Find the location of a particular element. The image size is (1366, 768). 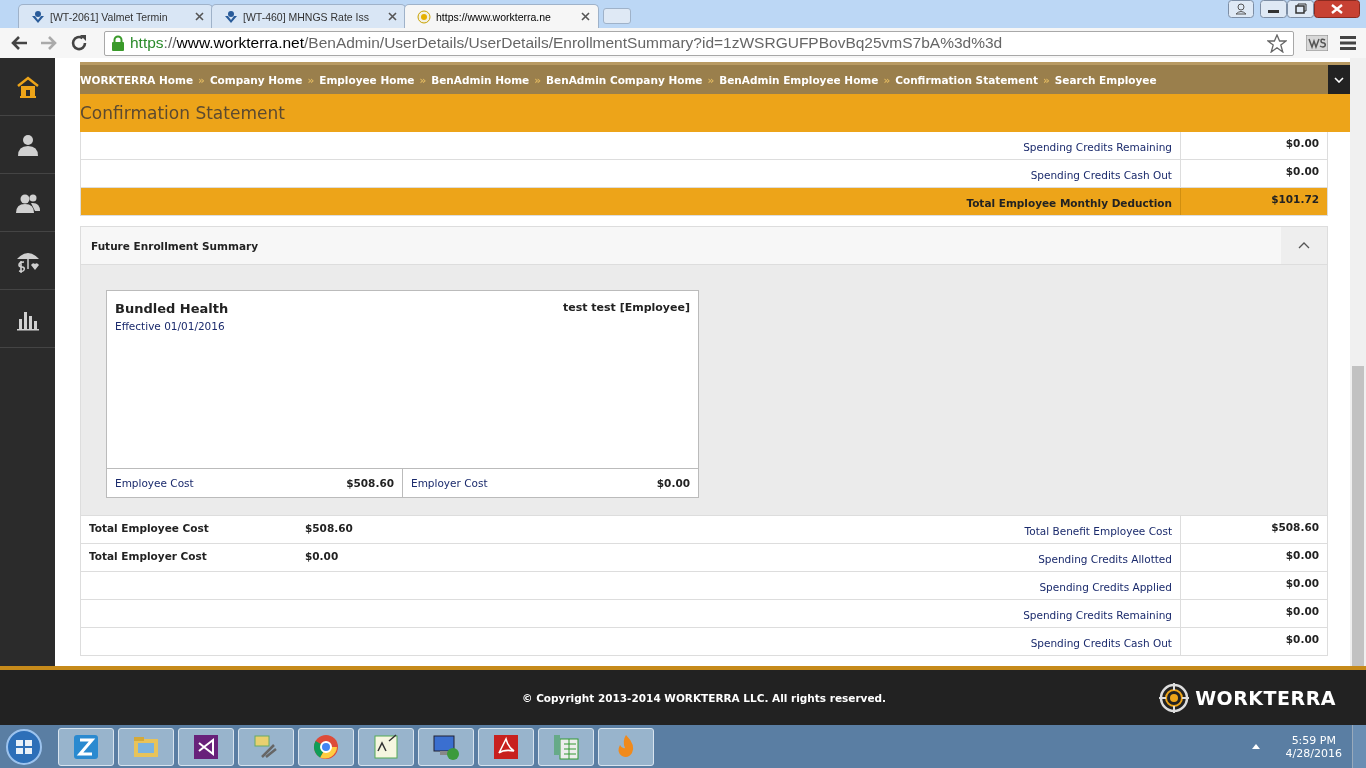

chevron-down-icon is located at coordinates (1339, 79).